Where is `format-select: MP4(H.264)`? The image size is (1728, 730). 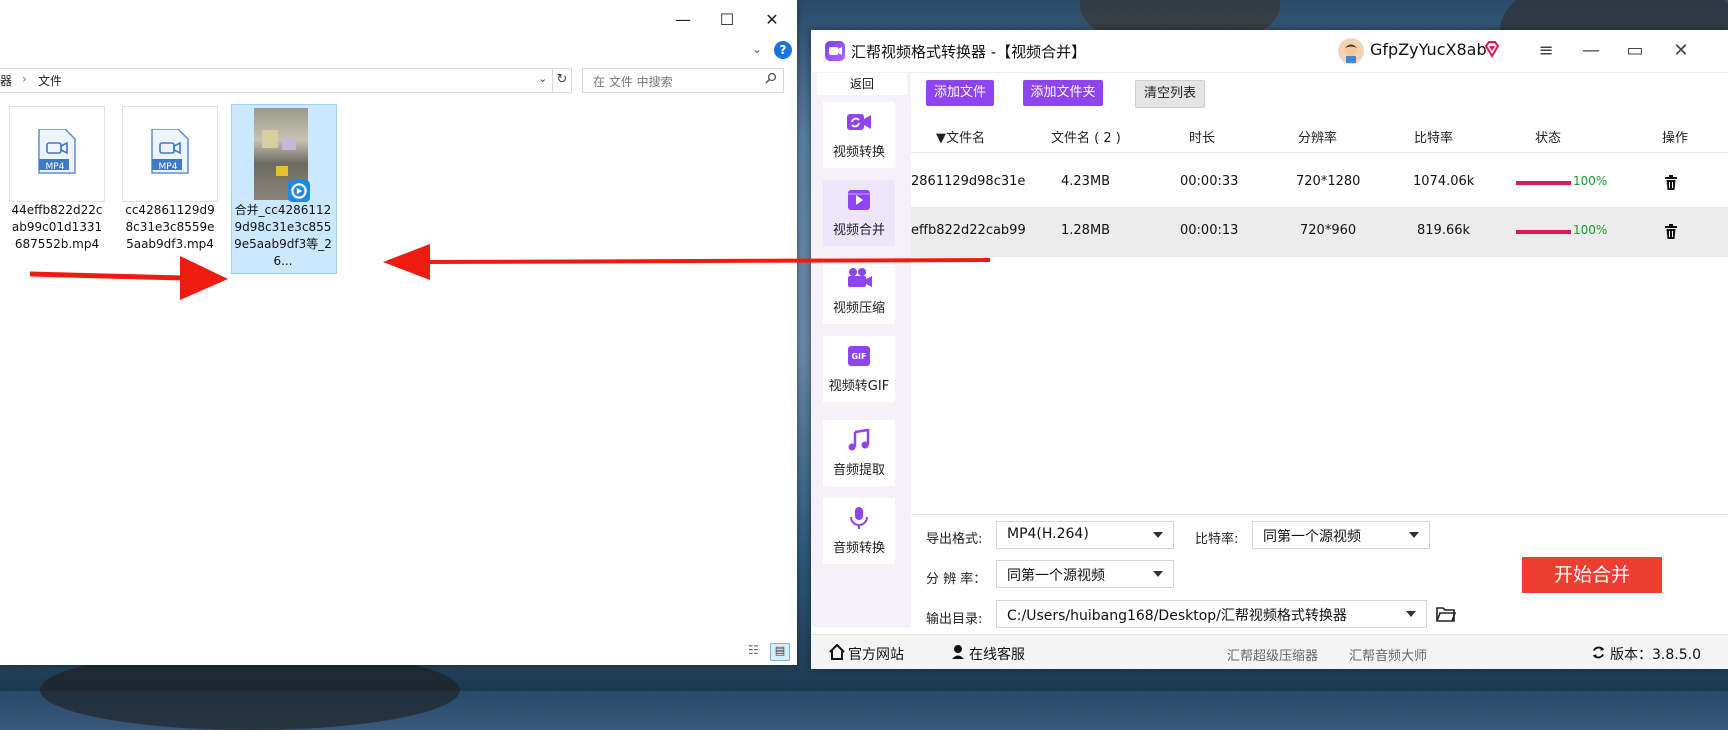
format-select: MP4(H.264) is located at coordinates (1085, 535).